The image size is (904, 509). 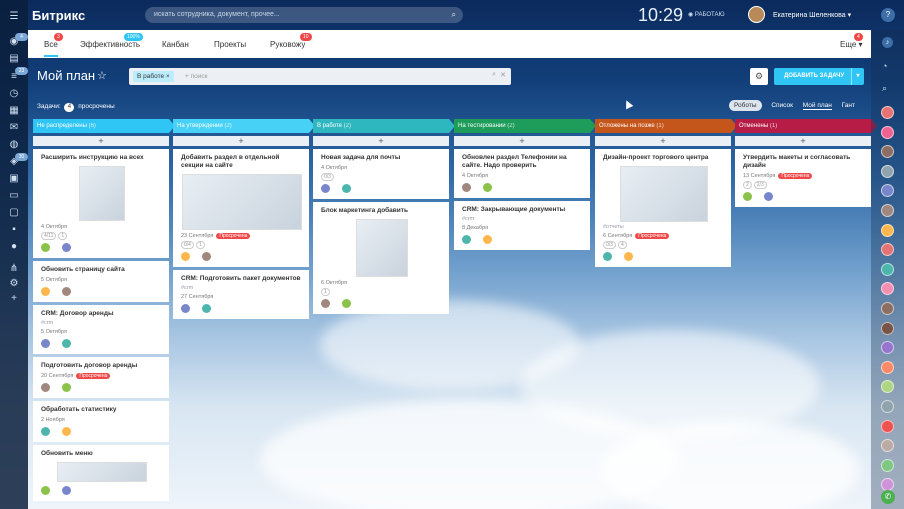 I want to click on card-title: CRM: Договор аренды, so click(x=102, y=314).